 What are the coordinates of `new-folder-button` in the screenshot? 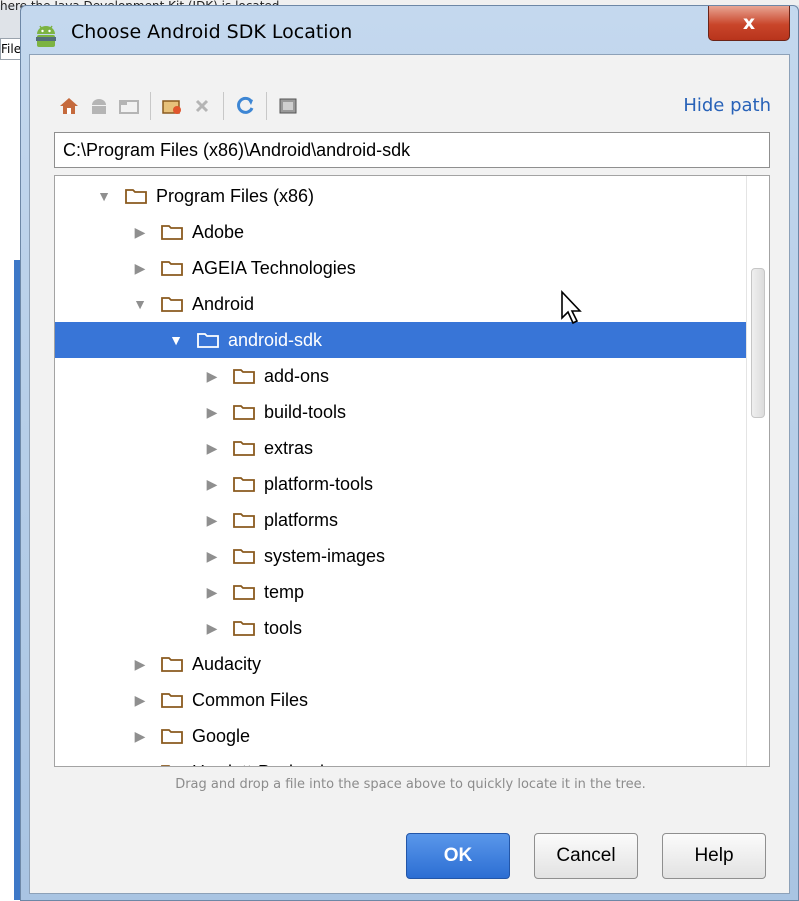 It's located at (172, 106).